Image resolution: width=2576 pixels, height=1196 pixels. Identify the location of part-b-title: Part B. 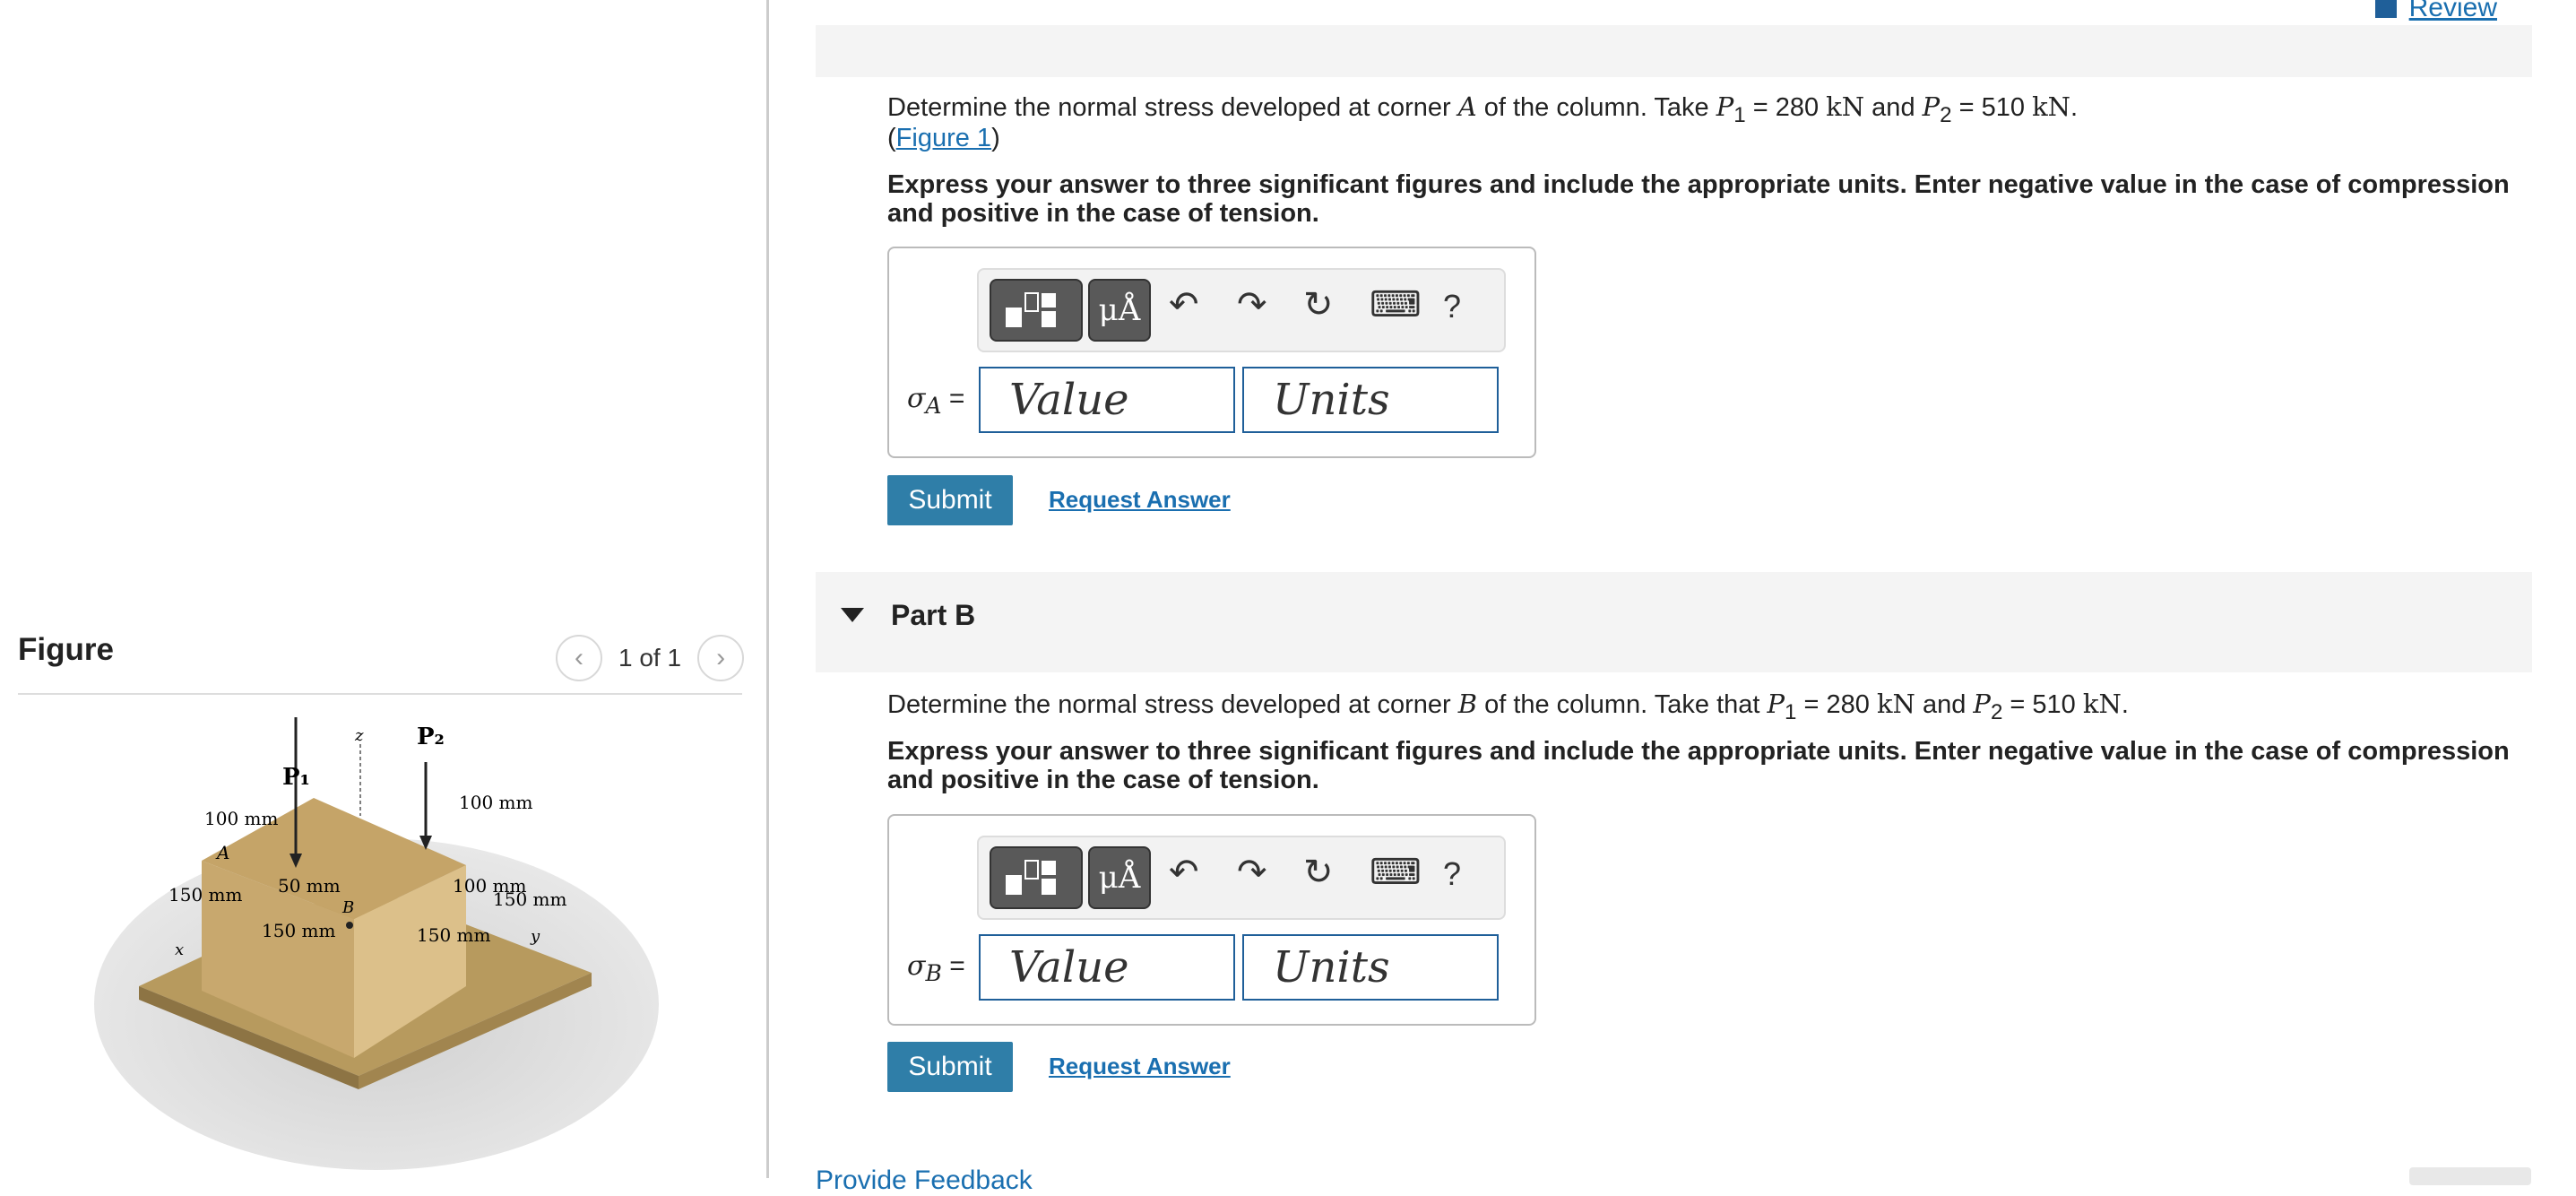
(933, 615).